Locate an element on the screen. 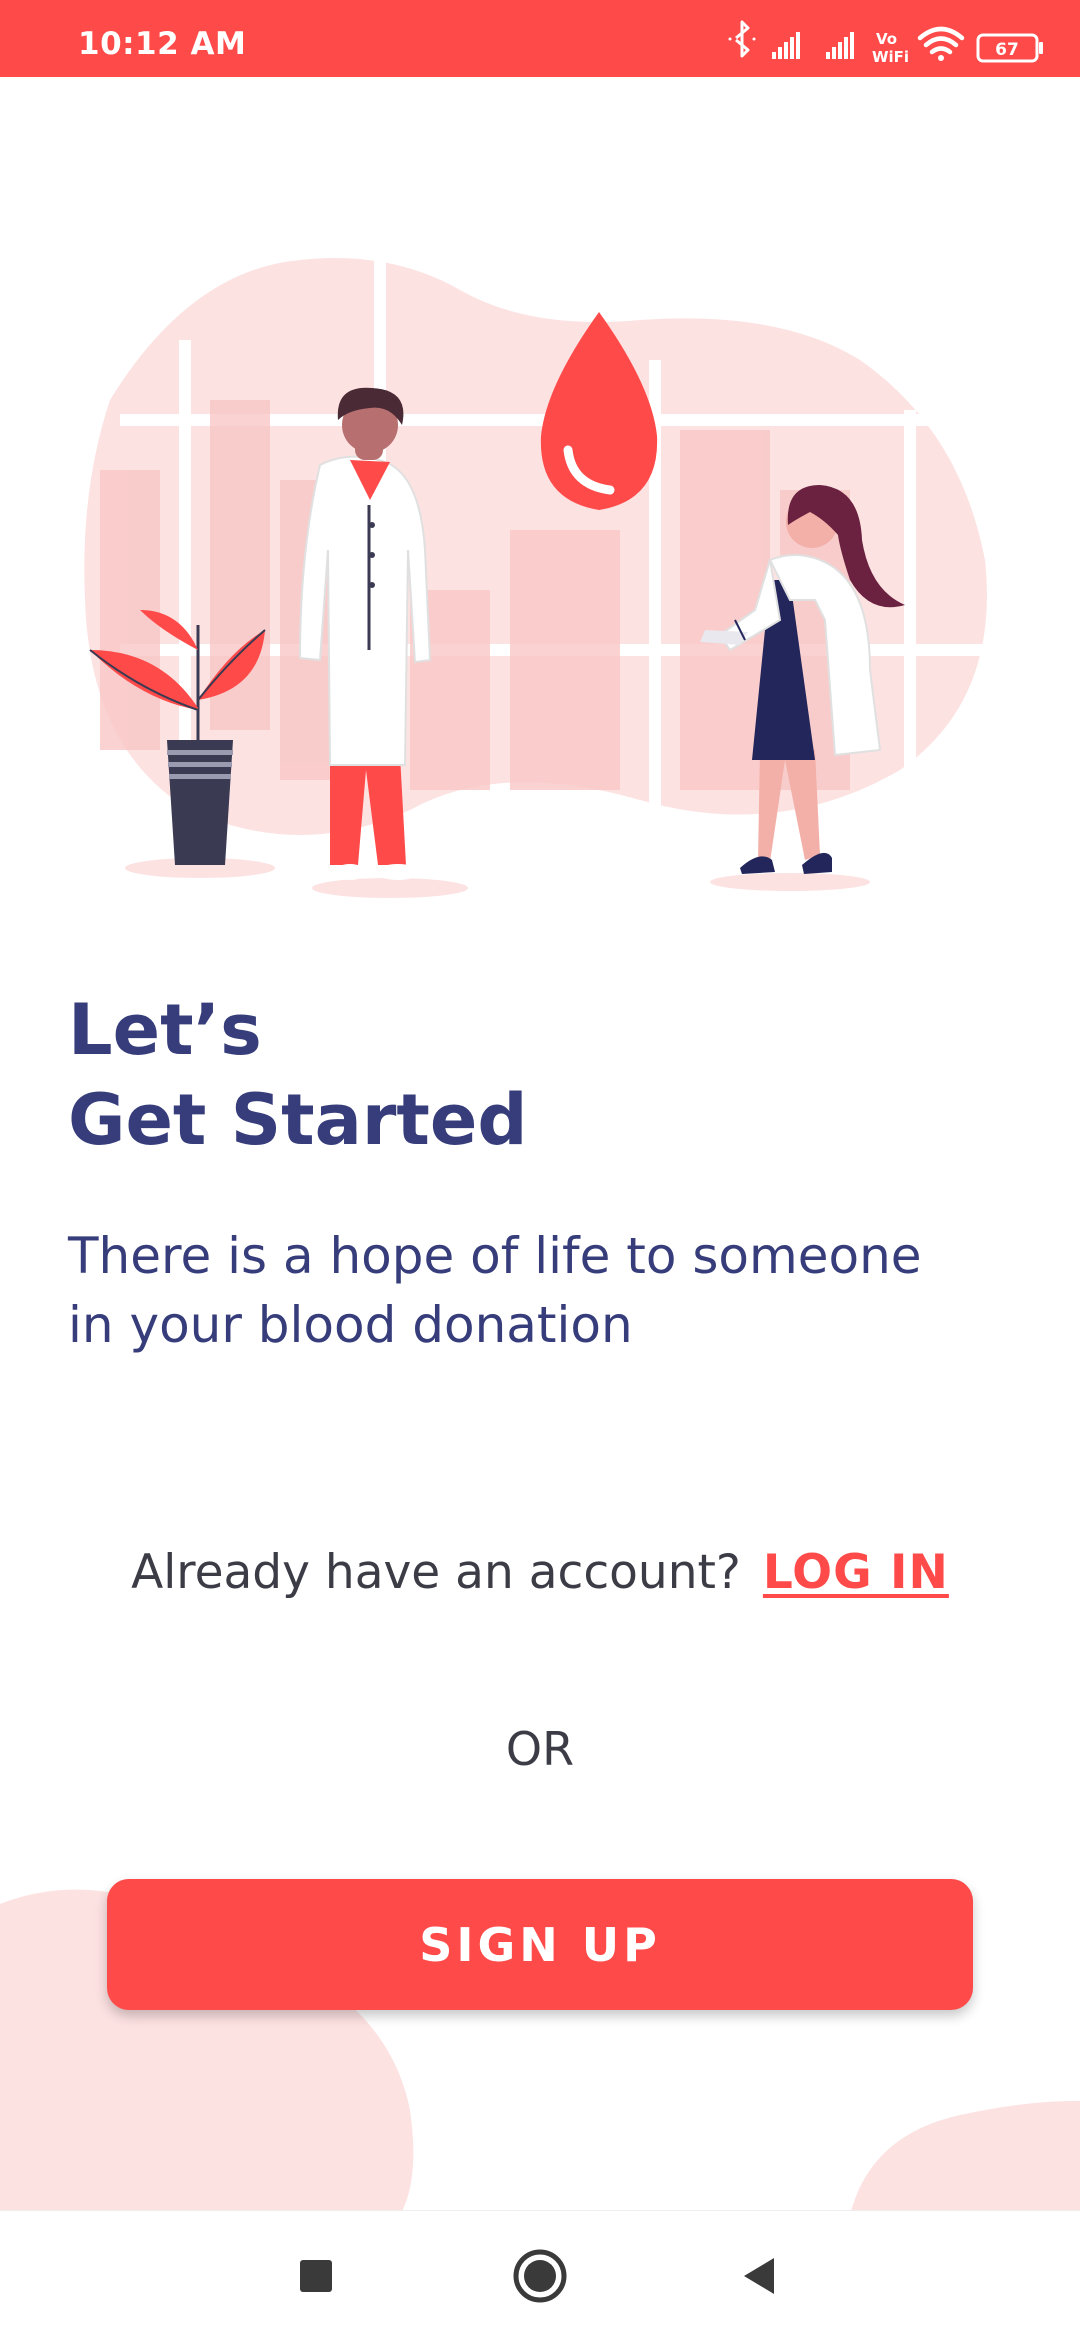 The width and height of the screenshot is (1080, 2340). recent-apps-button is located at coordinates (316, 2275).